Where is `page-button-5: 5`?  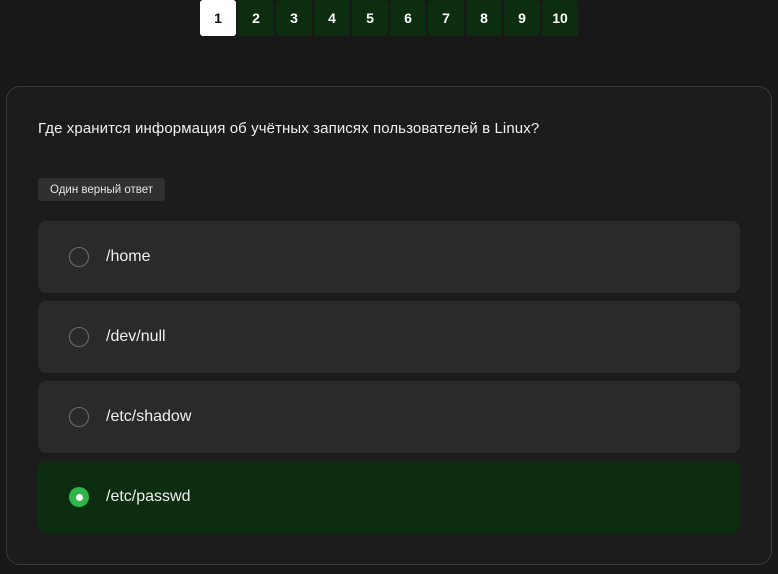
page-button-5: 5 is located at coordinates (370, 18).